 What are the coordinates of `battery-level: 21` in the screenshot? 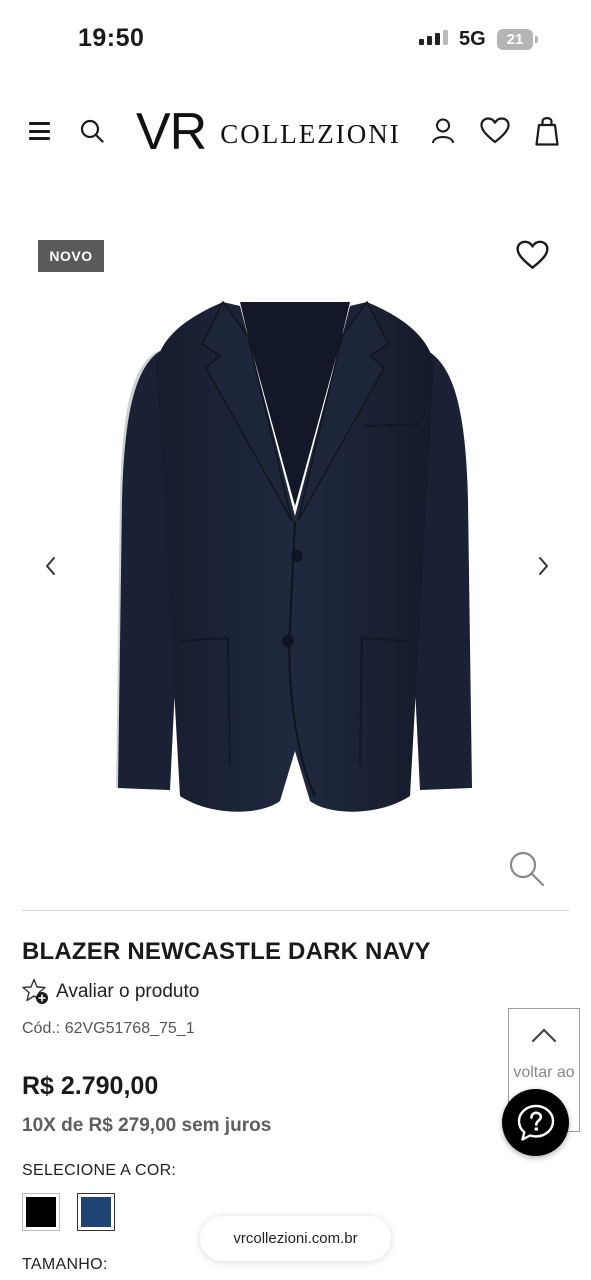 It's located at (515, 39).